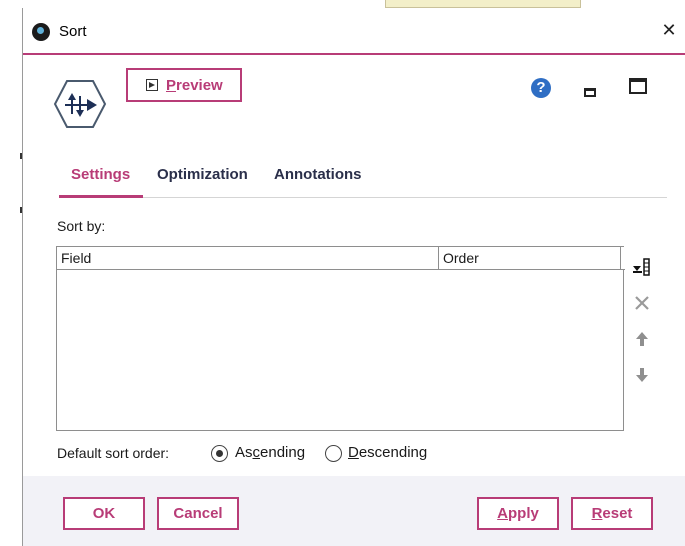  Describe the element at coordinates (483, 4) in the screenshot. I see `background-window-strip` at that location.